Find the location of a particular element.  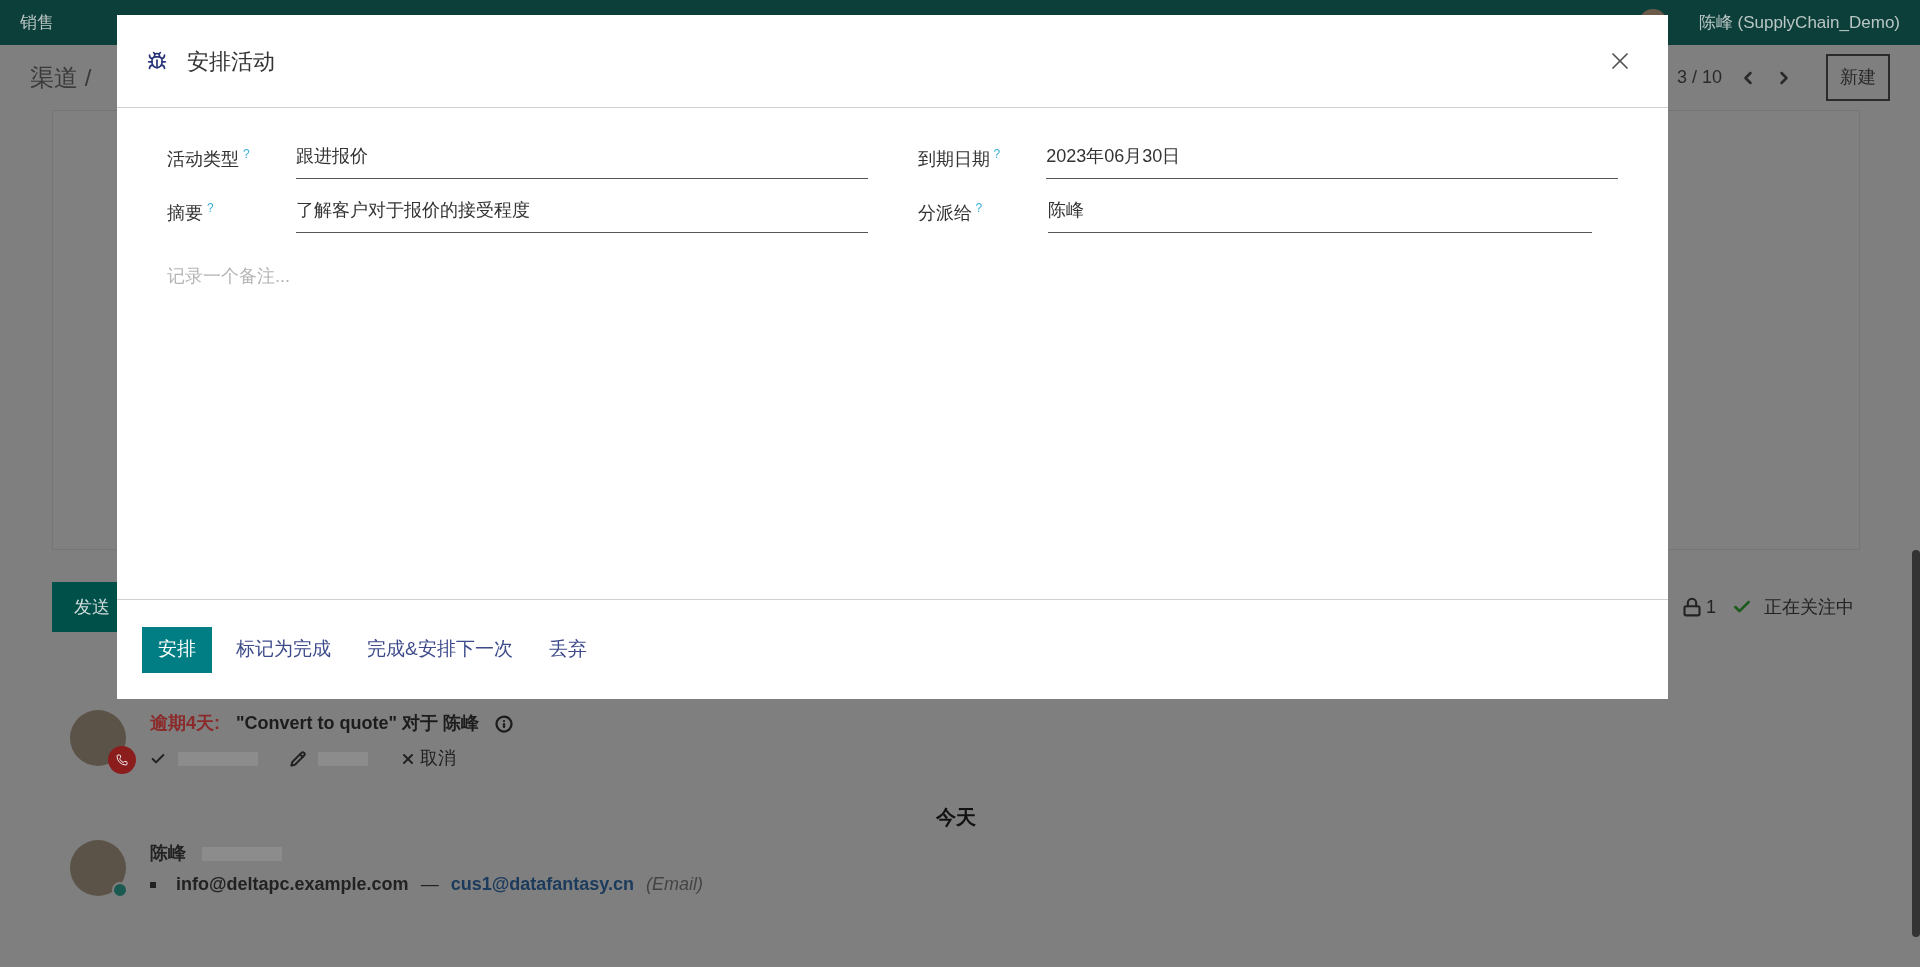

input-field: 跟进报价 is located at coordinates (581, 161).